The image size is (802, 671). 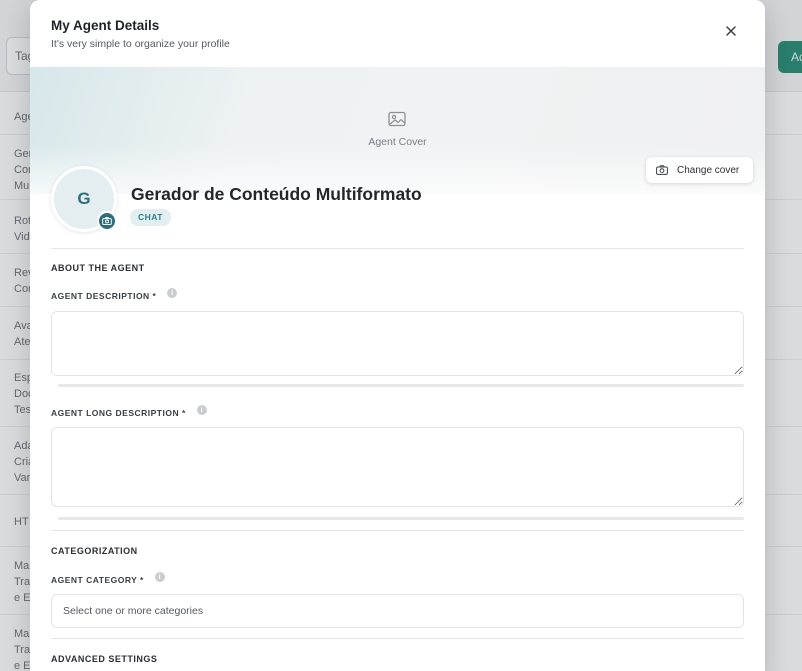 I want to click on image-icon, so click(x=397, y=119).